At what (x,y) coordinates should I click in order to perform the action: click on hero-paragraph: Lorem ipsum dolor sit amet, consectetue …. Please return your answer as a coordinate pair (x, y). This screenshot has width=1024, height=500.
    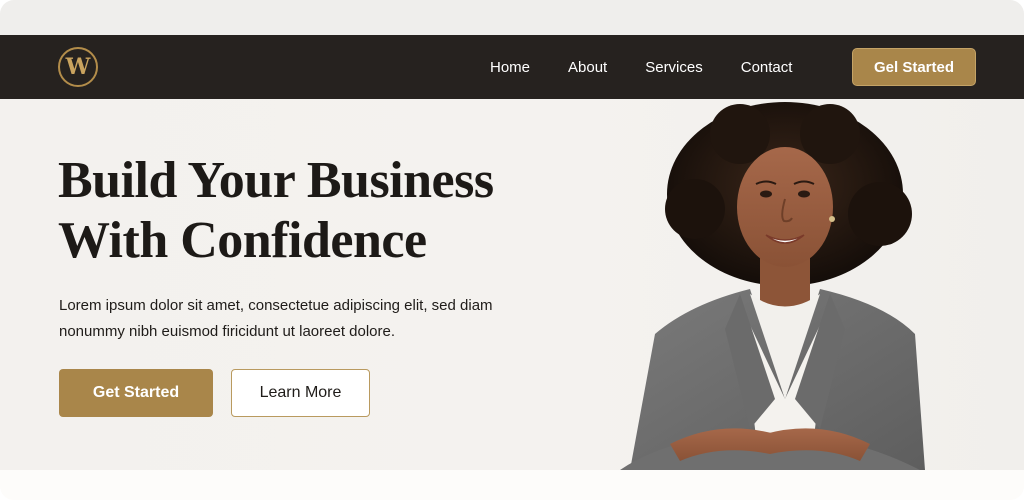
    Looking at the image, I should click on (276, 318).